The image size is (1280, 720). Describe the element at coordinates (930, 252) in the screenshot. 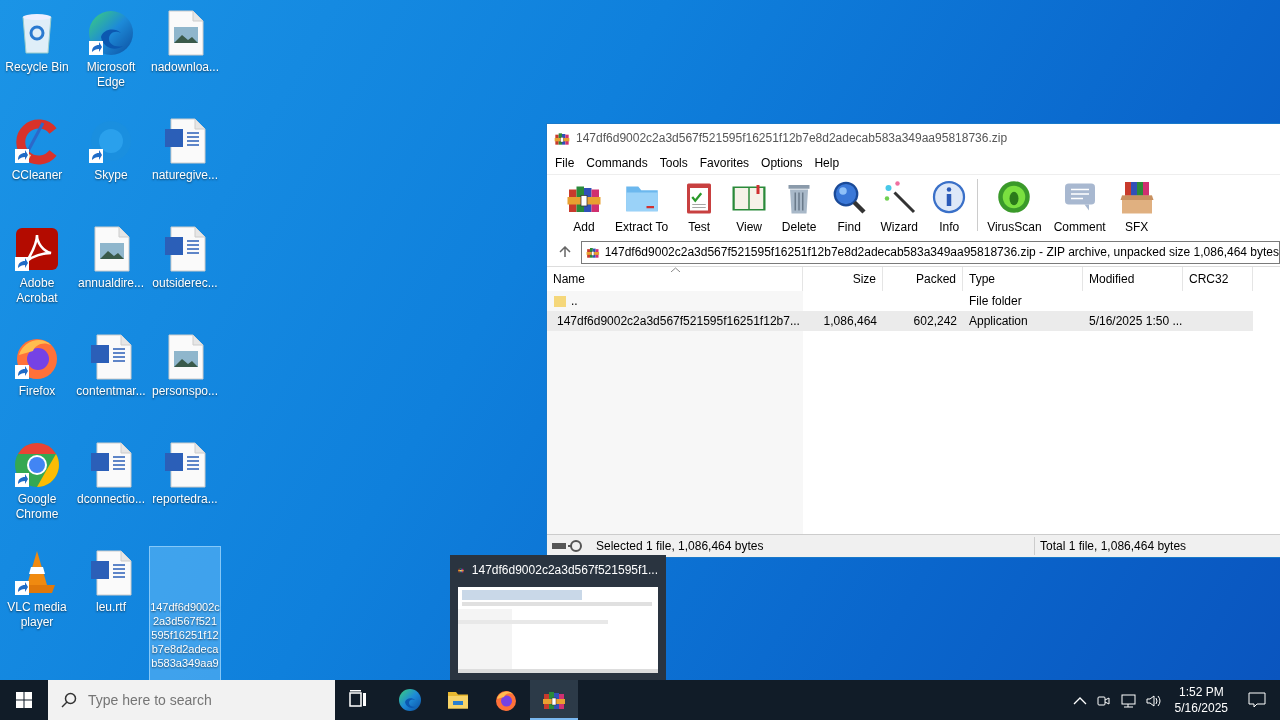

I see `address-field: 147df6d9002c2a3d567f521595f16251f12b7e8d2adecab583a349aa95818736.zip - ZIP archive, unpacked size 1,086,464 bytes` at that location.